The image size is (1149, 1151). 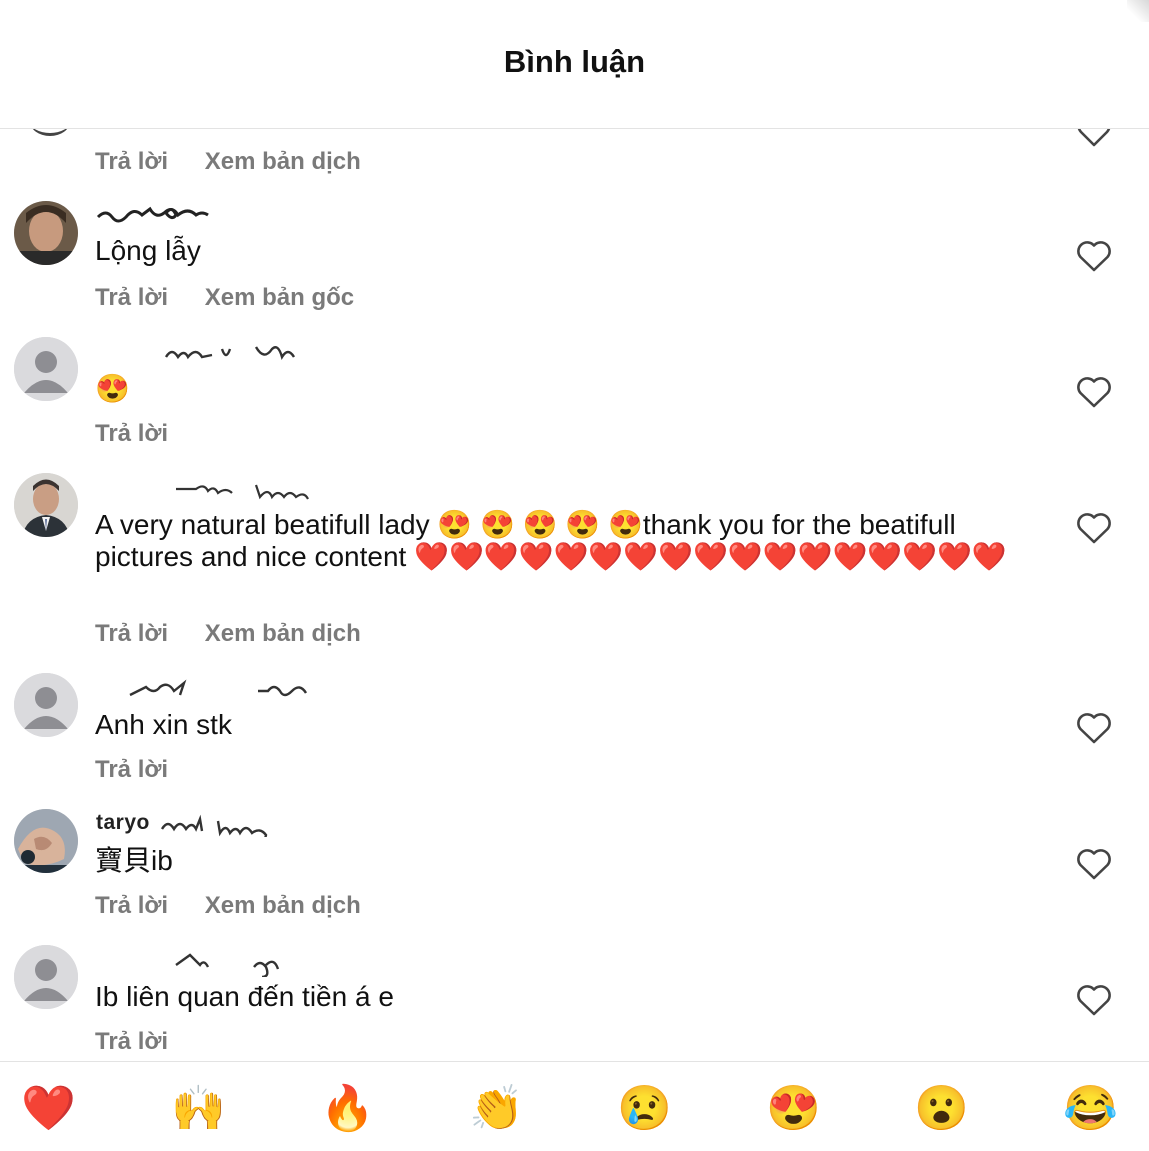 What do you see at coordinates (123, 823) in the screenshot?
I see `username: taryo` at bounding box center [123, 823].